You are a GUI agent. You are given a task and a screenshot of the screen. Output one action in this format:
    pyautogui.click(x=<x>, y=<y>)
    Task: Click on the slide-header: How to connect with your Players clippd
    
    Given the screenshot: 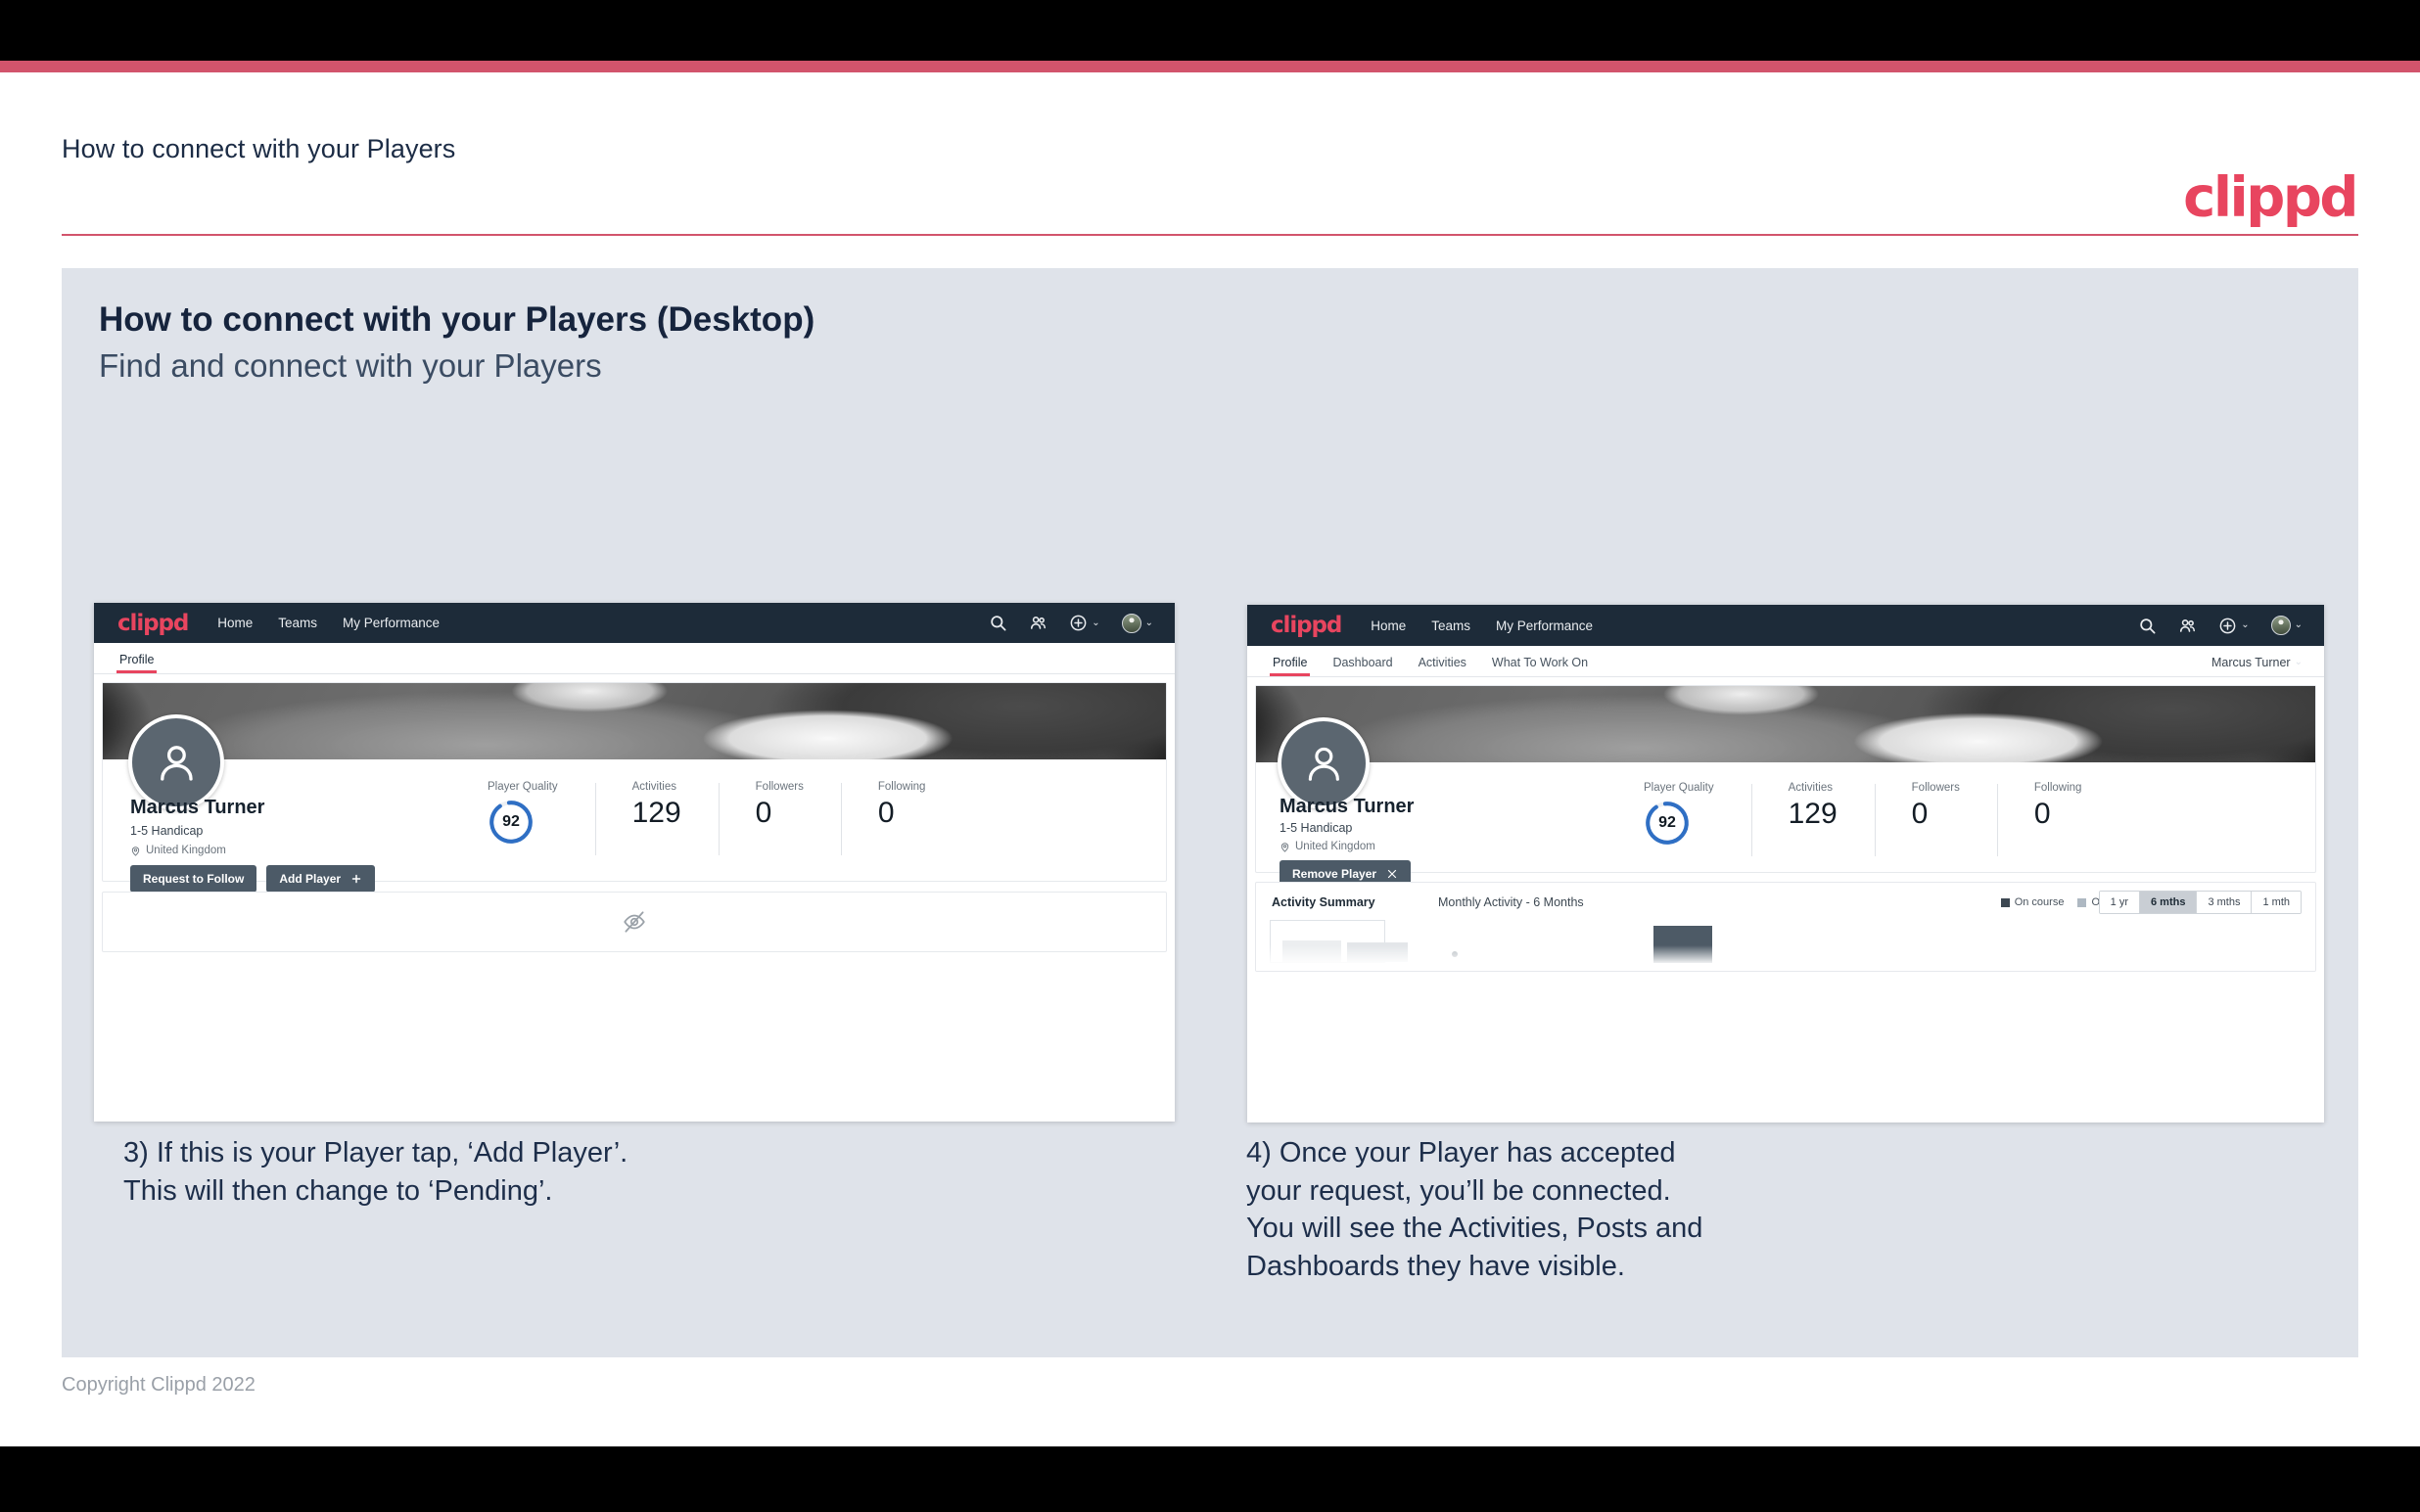 What is the action you would take?
    pyautogui.click(x=1210, y=154)
    